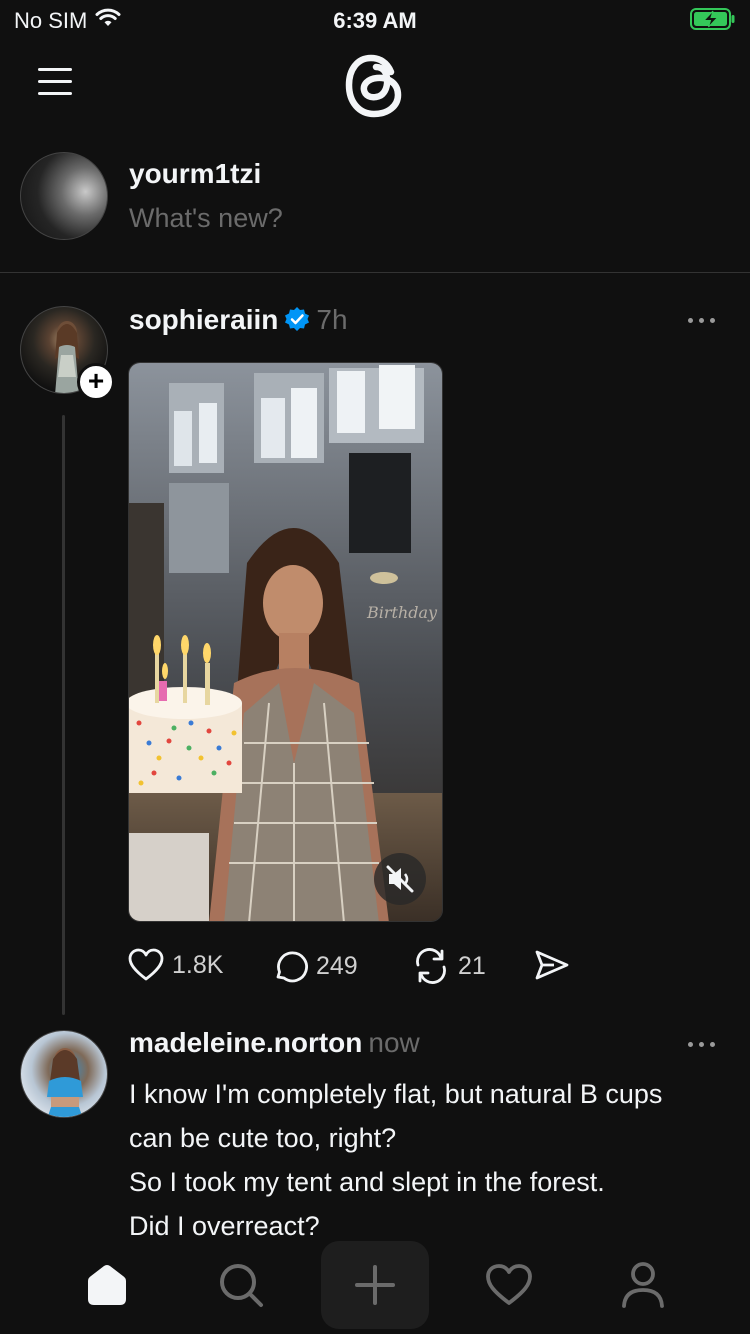 This screenshot has width=750, height=1334. Describe the element at coordinates (245, 1042) in the screenshot. I see `username: madeleine.norton` at that location.